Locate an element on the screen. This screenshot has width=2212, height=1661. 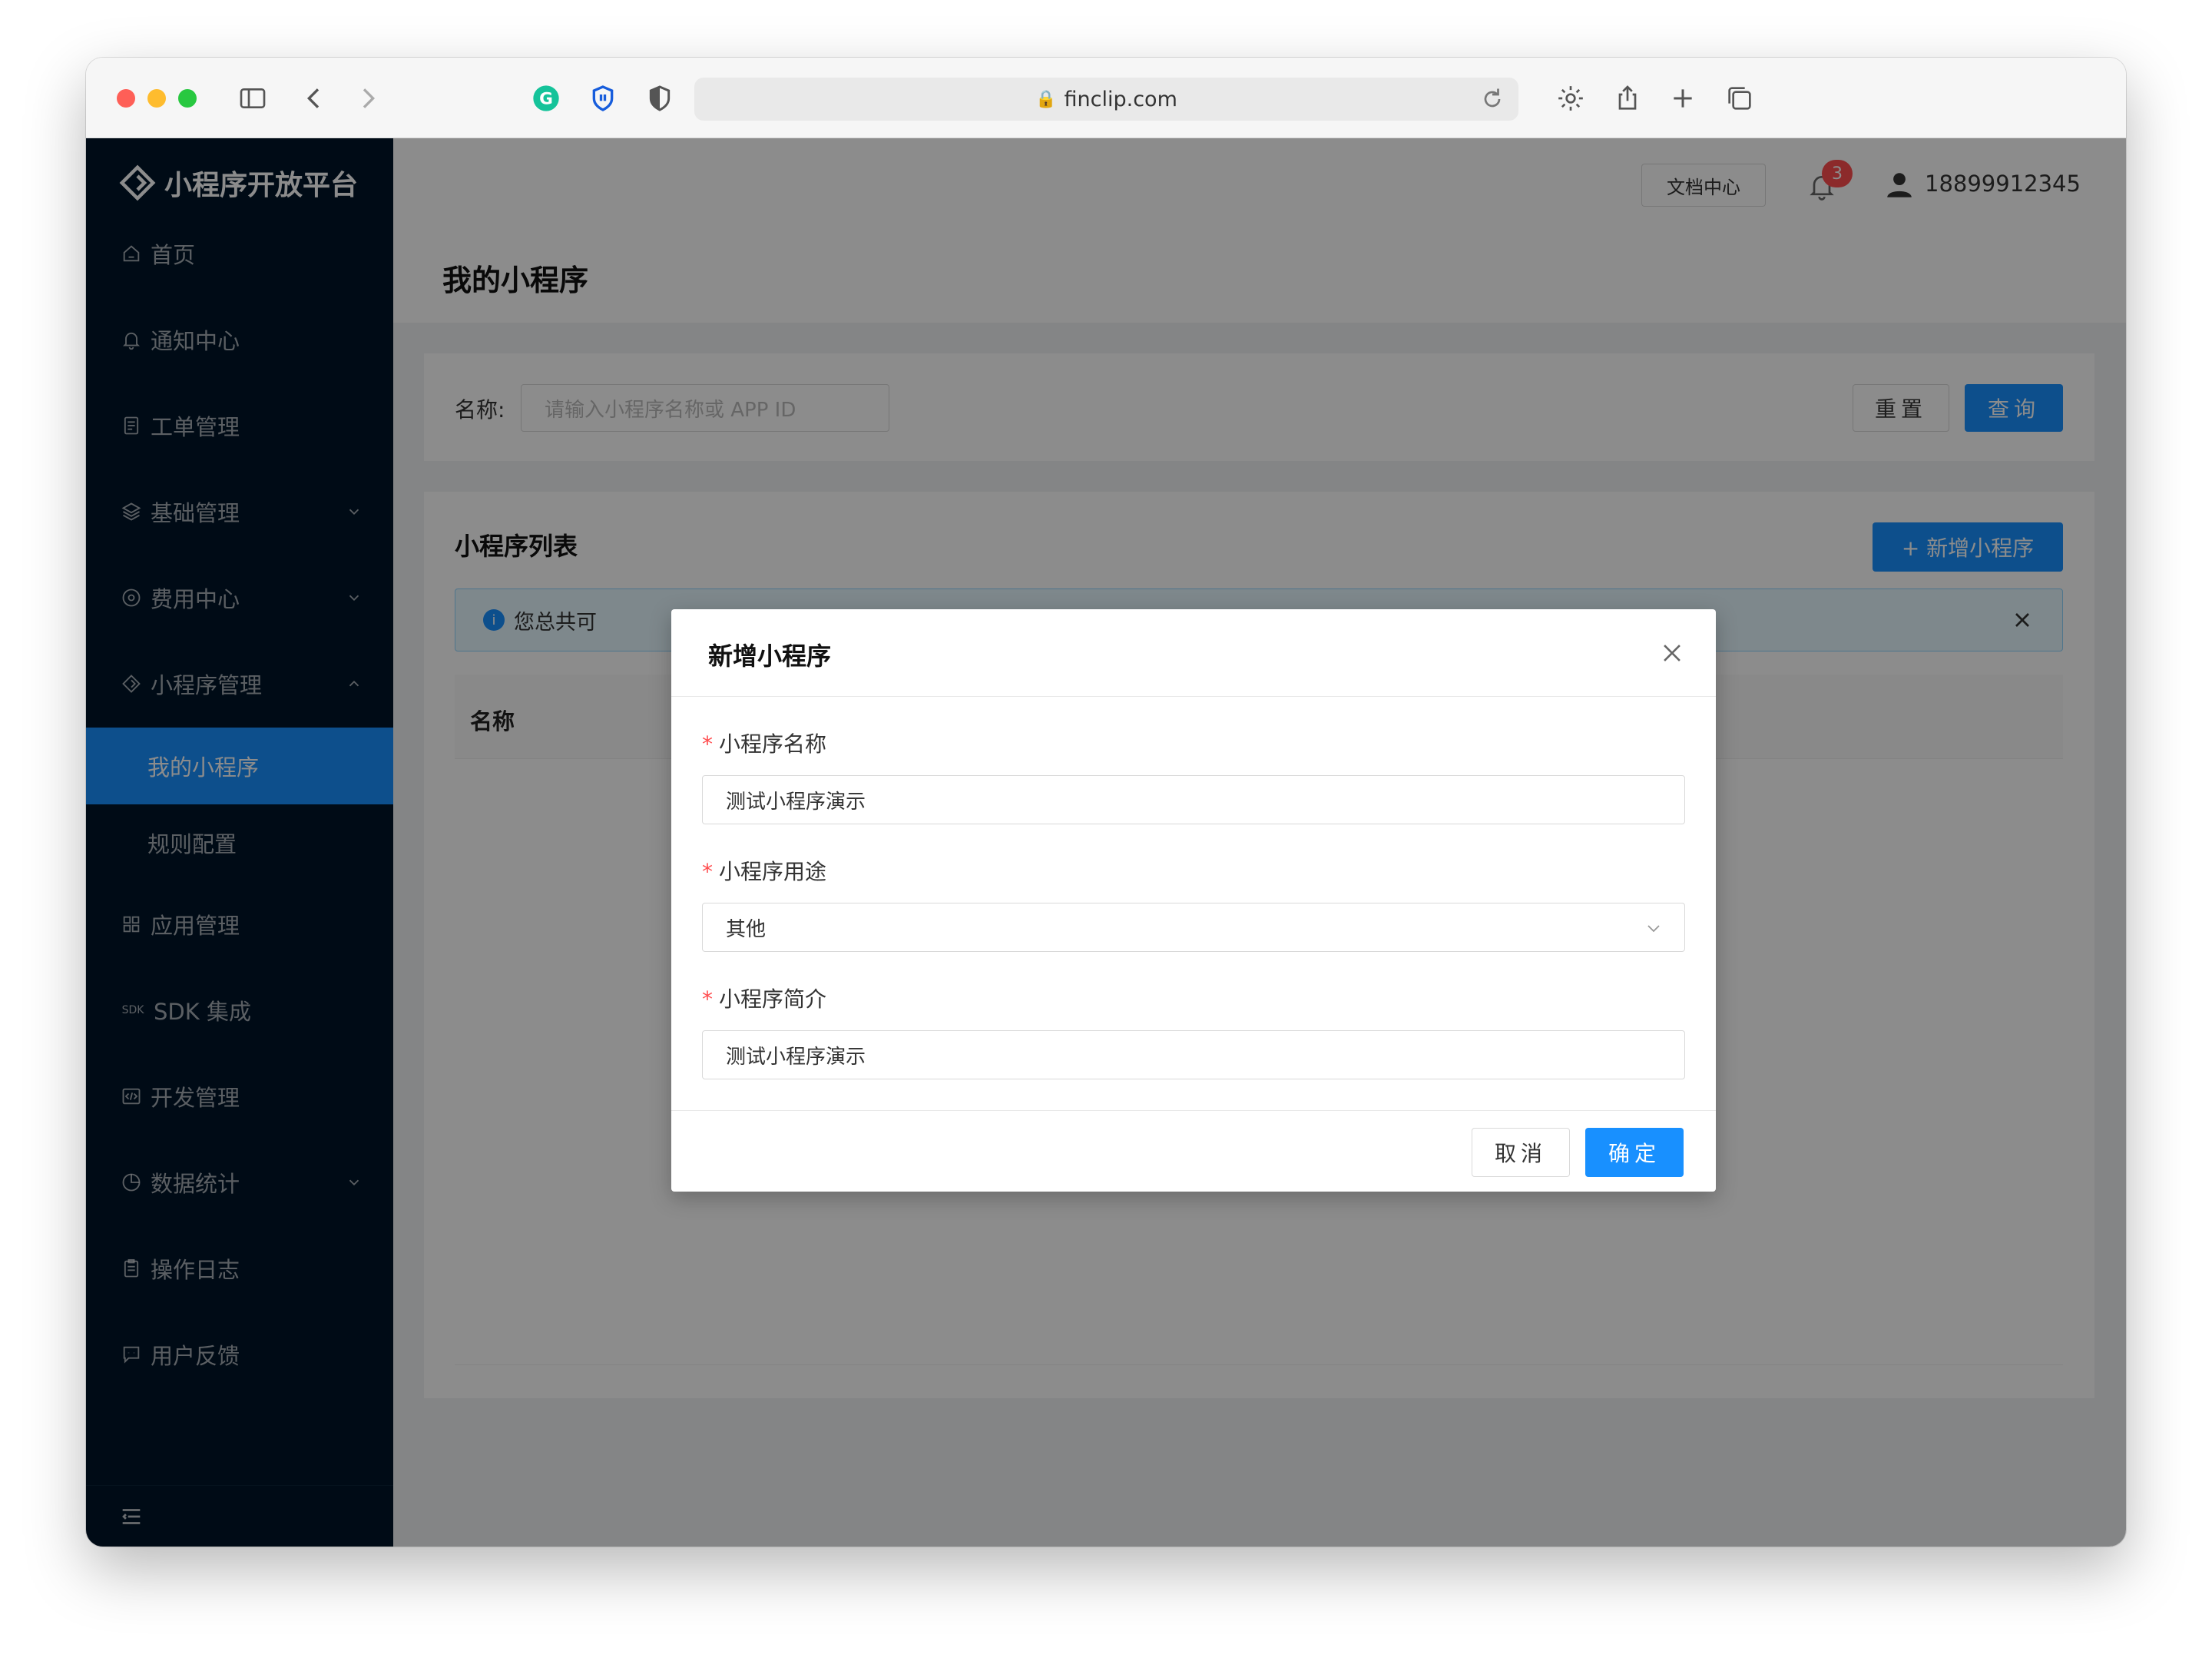
new-tab-plus-icon is located at coordinates (1682, 98).